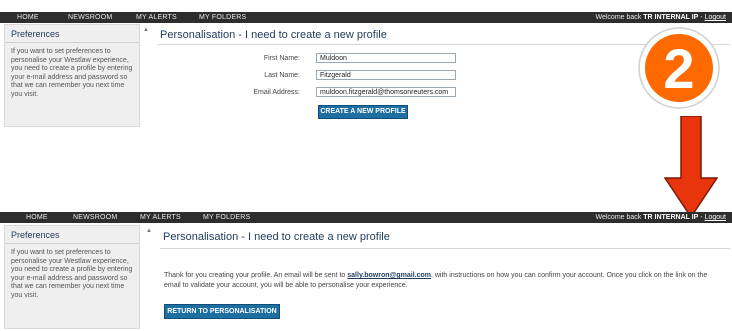 The height and width of the screenshot is (331, 732). Describe the element at coordinates (715, 217) in the screenshot. I see `logout-link-2: Logout` at that location.